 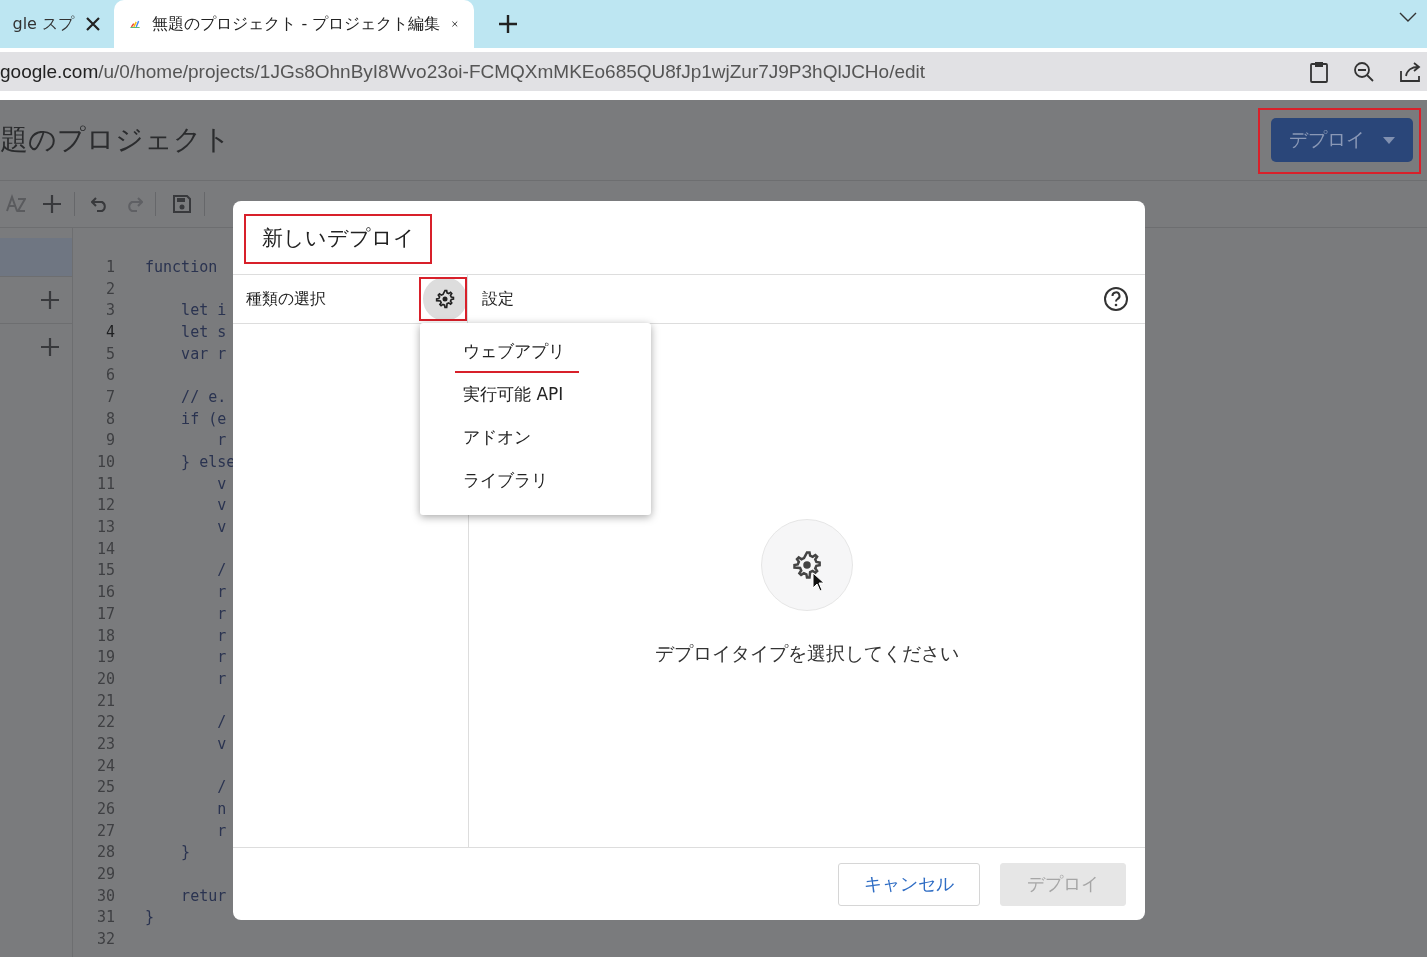 I want to click on type-label: 種類の選択, so click(x=286, y=299).